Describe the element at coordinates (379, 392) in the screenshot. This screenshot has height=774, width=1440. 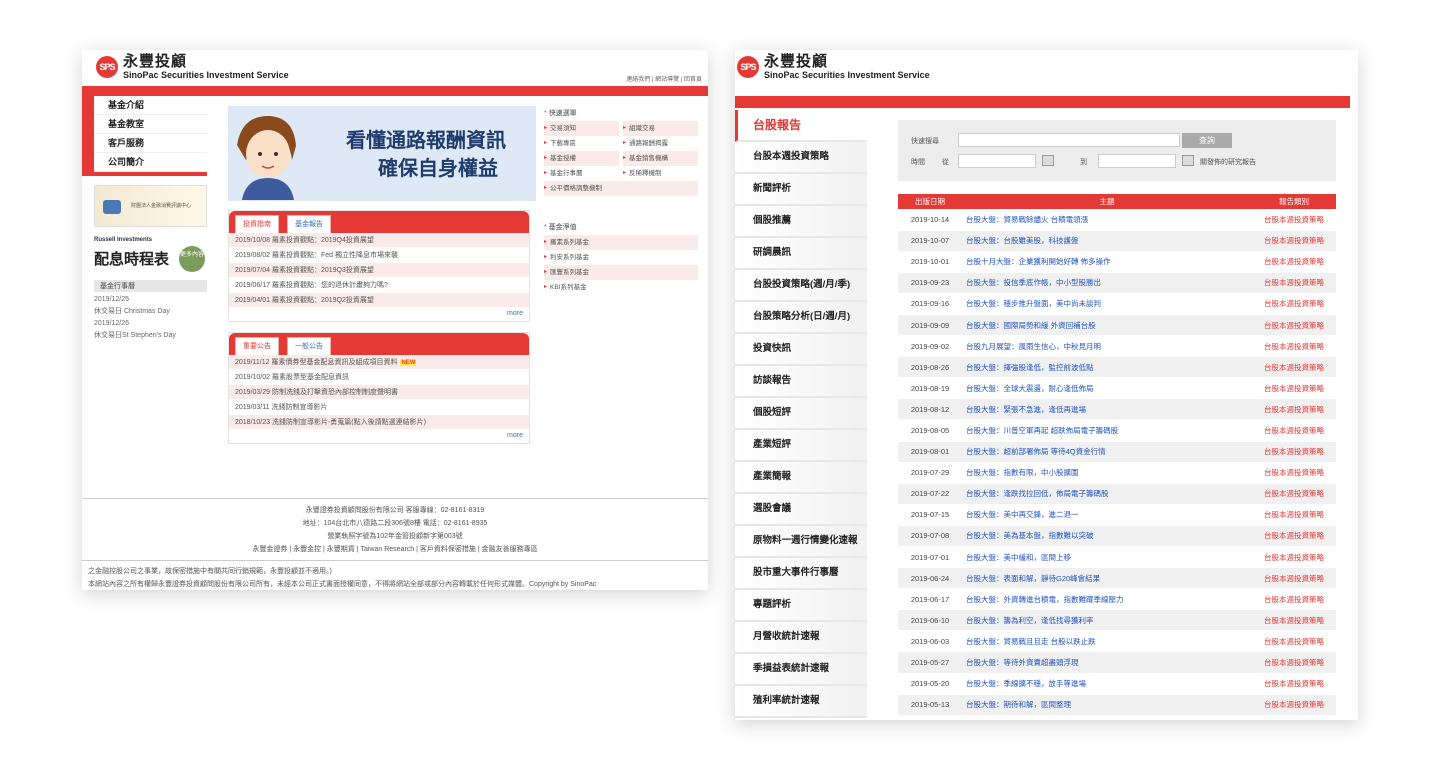
I see `list-item: 2019/03/29 防制洗錢及打擊資恐內部控制制度聲明書` at that location.